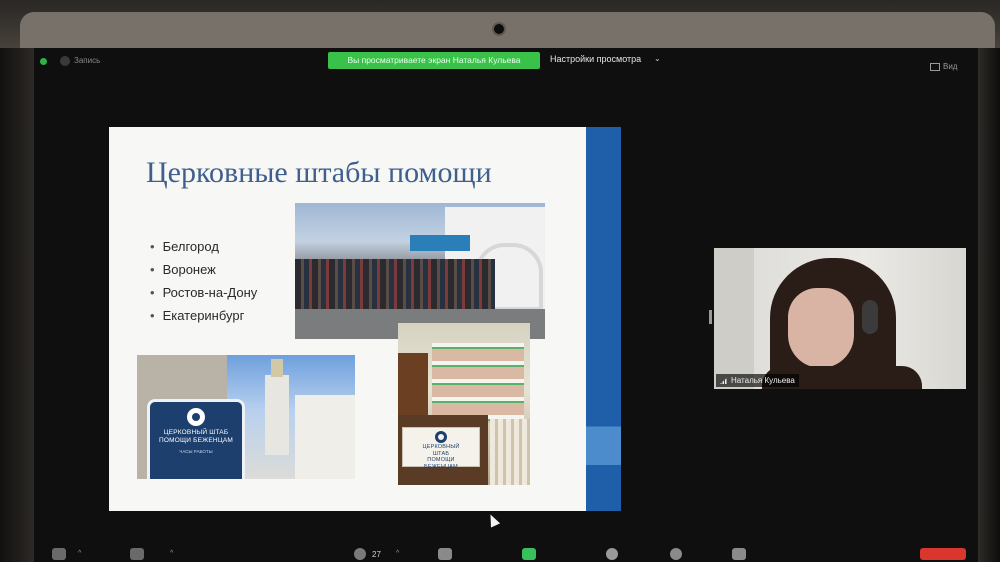 The height and width of the screenshot is (562, 1000). Describe the element at coordinates (441, 466) in the screenshot. I see `sign-text-line: БЕЖЕНЦАМ` at that location.